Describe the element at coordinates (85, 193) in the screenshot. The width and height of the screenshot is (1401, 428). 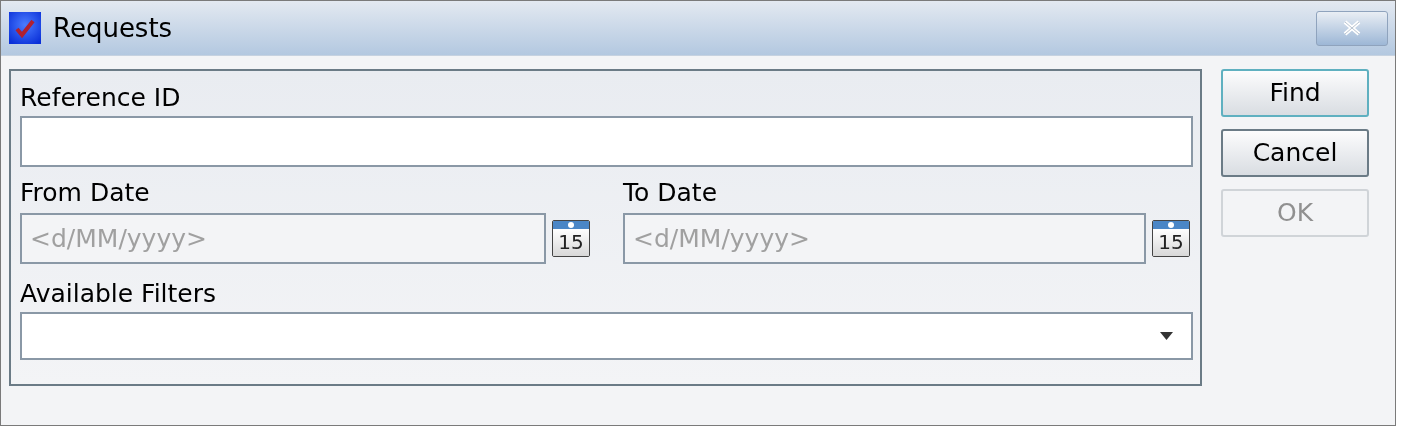
I see `field-label: From Date` at that location.